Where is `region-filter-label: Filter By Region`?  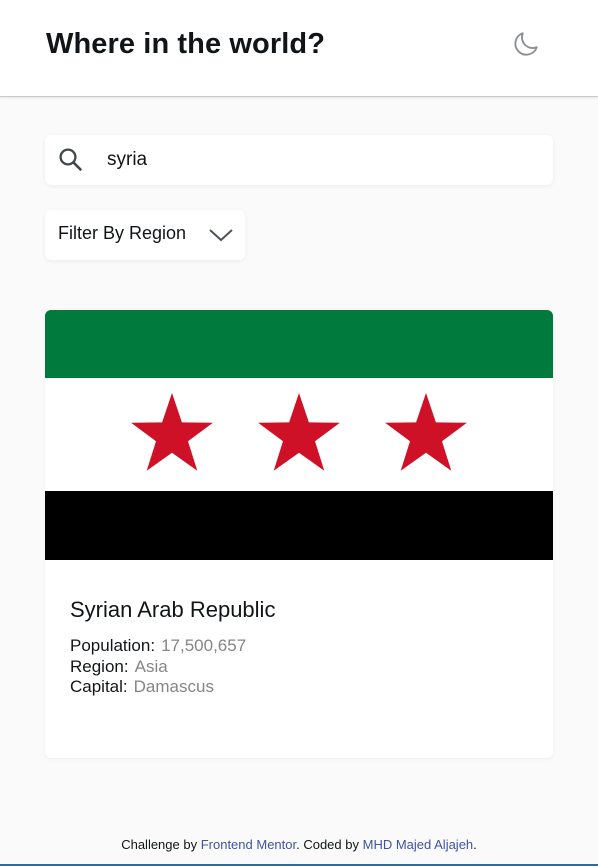
region-filter-label: Filter By Region is located at coordinates (122, 233).